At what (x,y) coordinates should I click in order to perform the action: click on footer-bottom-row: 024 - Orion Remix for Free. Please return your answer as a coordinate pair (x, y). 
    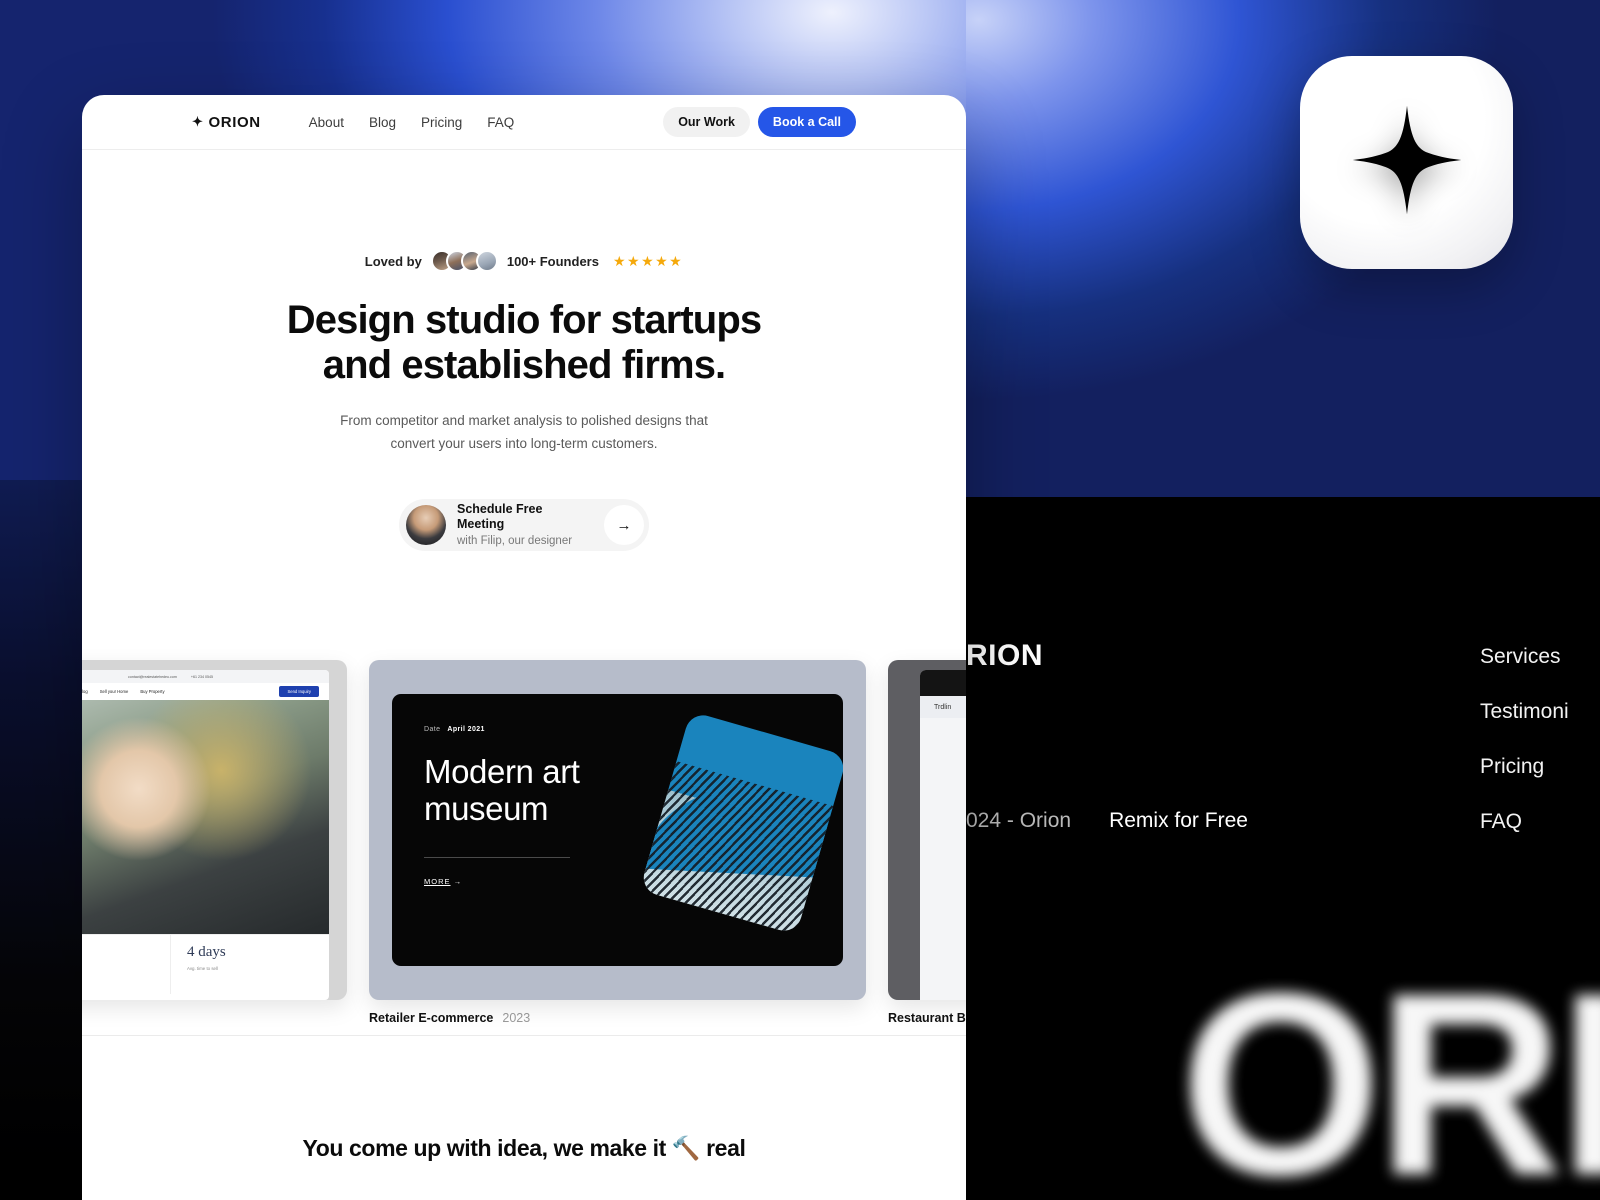
    Looking at the image, I should click on (1107, 821).